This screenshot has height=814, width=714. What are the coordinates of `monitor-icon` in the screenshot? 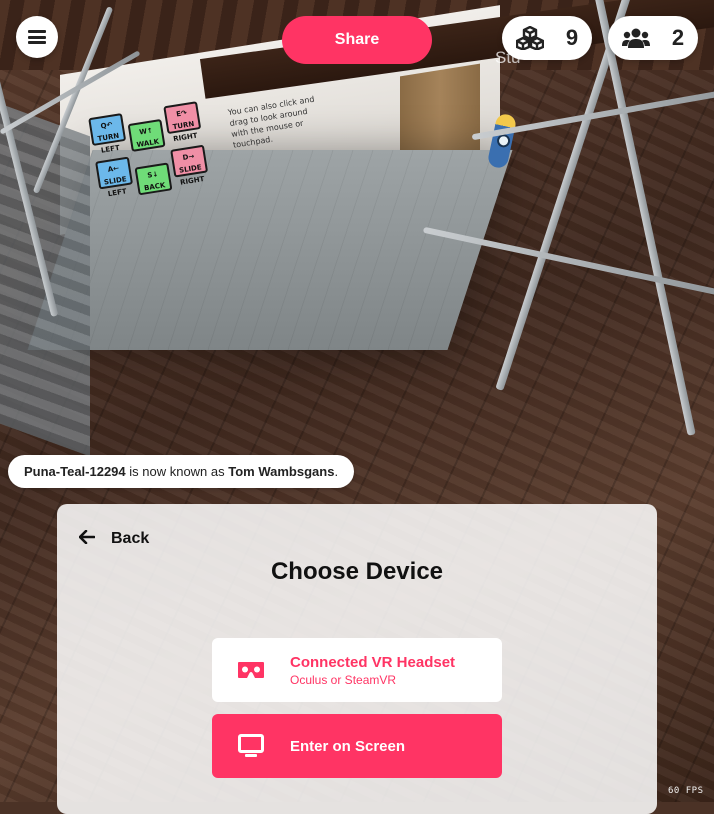 It's located at (251, 746).